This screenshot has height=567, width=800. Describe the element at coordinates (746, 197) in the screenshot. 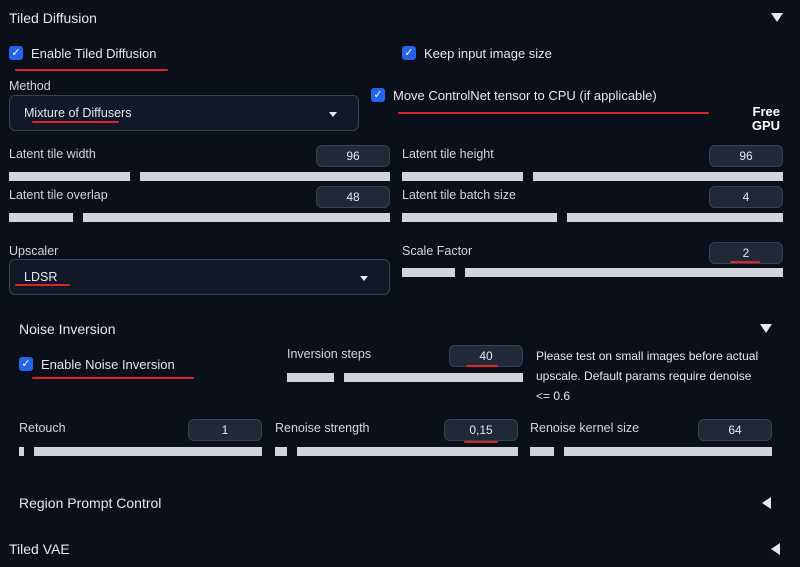

I see `tile-batch-input: 4` at that location.